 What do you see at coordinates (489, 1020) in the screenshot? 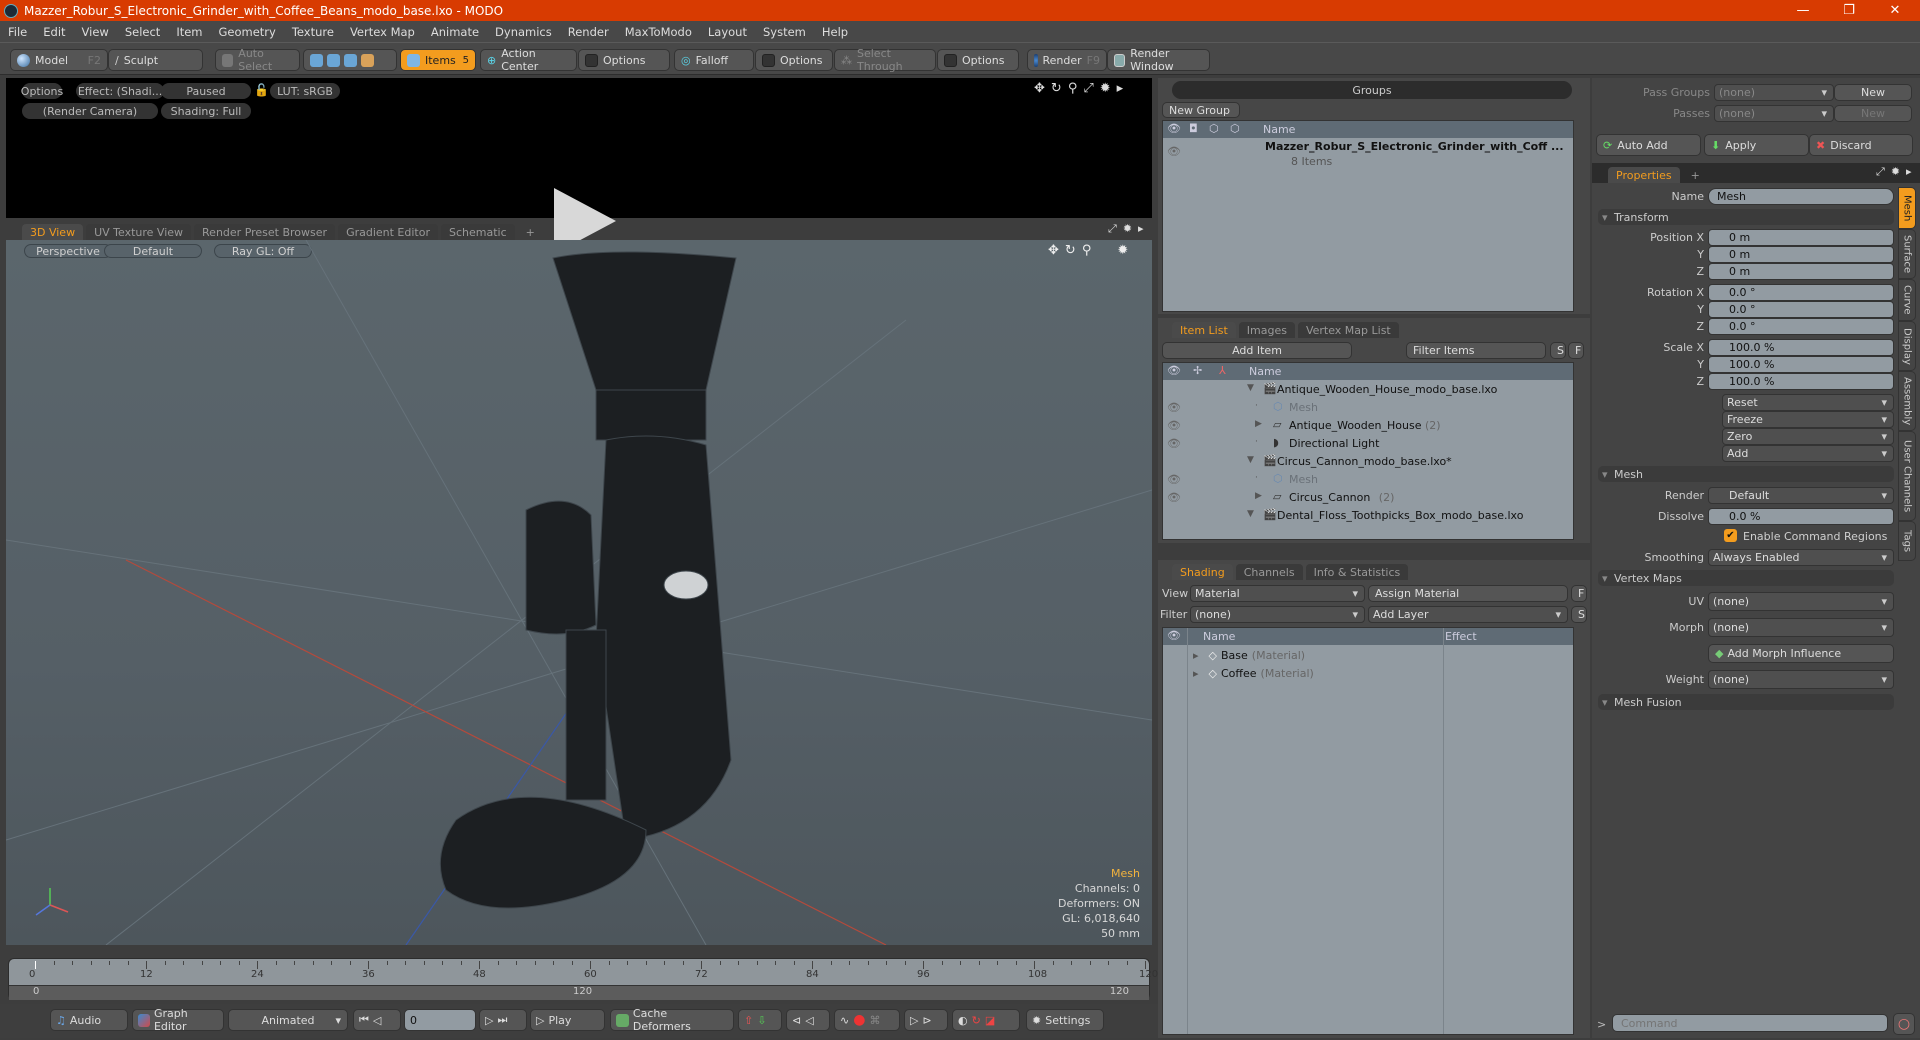
I see `next-key-icon: ▷` at bounding box center [489, 1020].